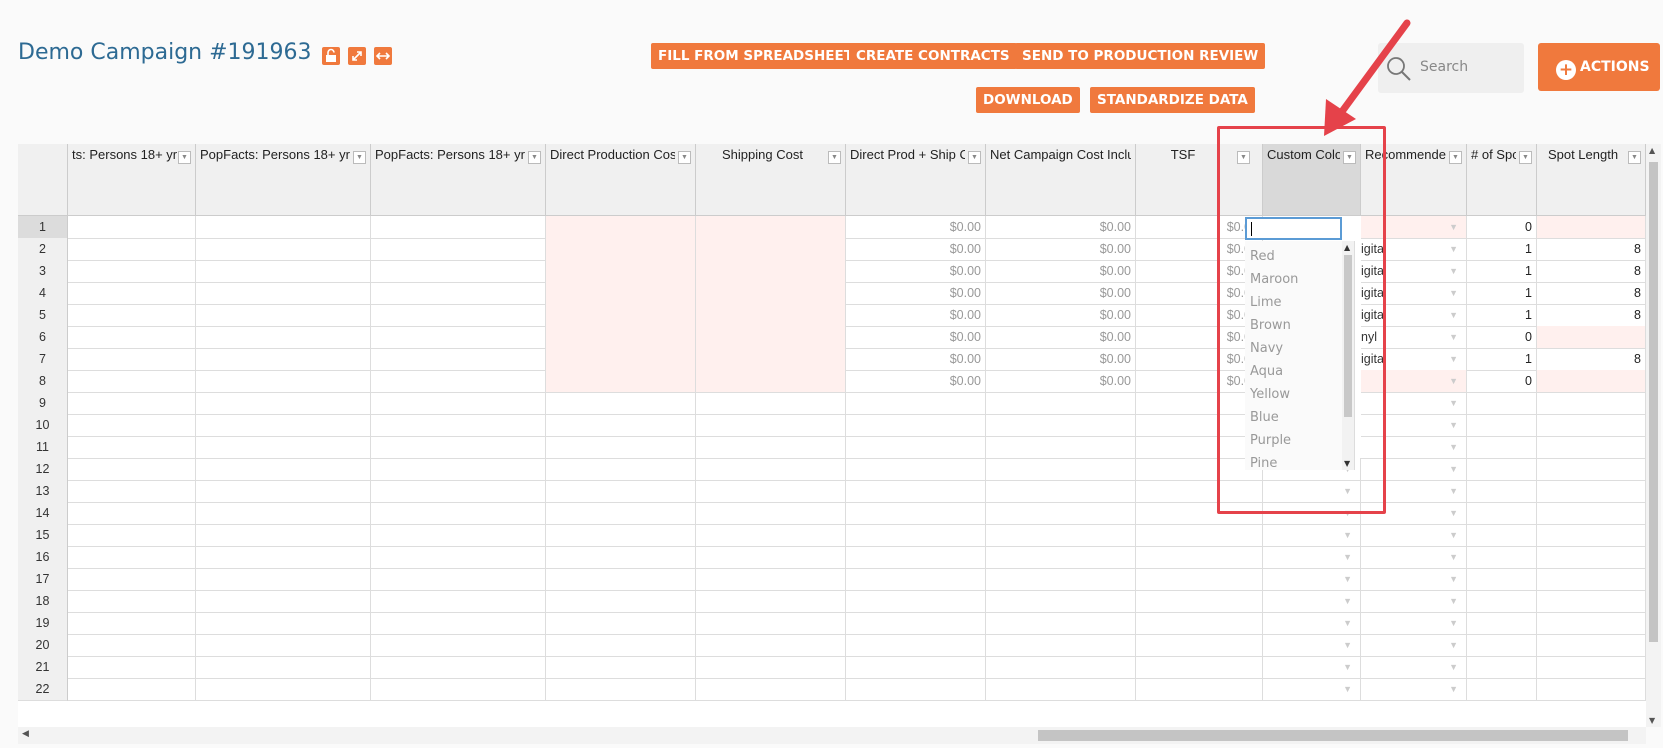 This screenshot has height=748, width=1663. Describe the element at coordinates (43, 645) in the screenshot. I see `row-header: 20` at that location.